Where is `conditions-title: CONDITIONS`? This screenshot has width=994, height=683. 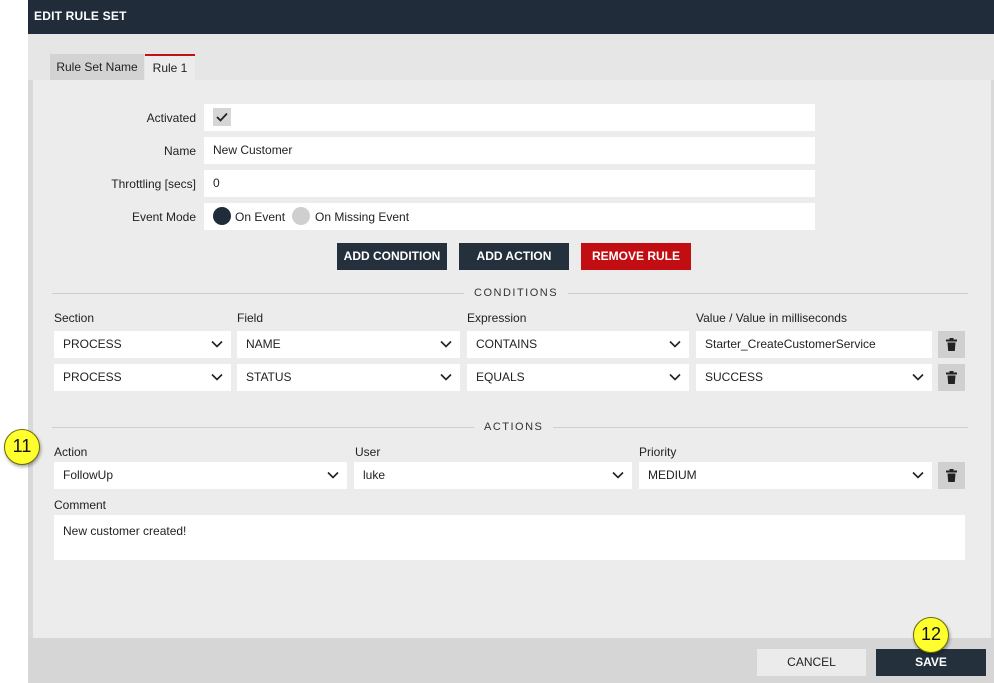 conditions-title: CONDITIONS is located at coordinates (516, 293).